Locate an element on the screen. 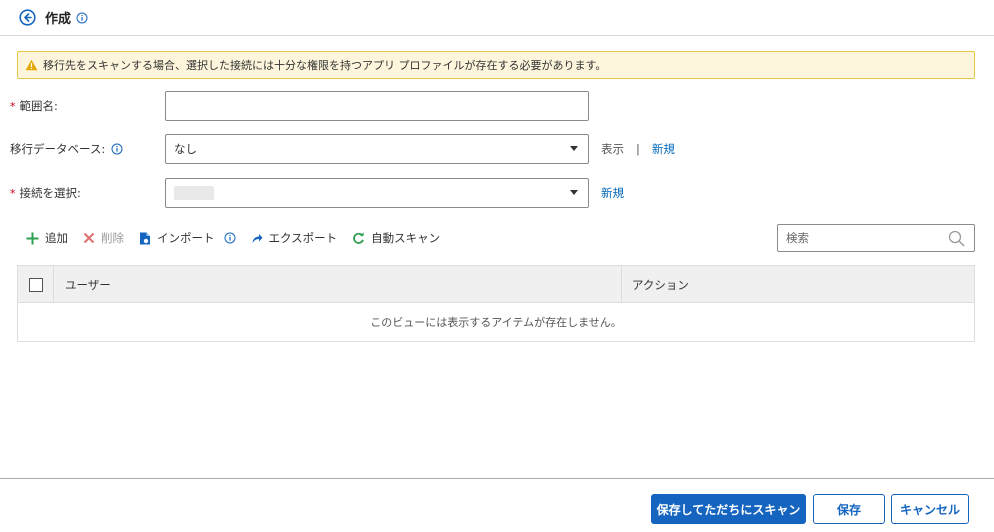 The image size is (994, 532). export-button: エクスポート is located at coordinates (294, 238).